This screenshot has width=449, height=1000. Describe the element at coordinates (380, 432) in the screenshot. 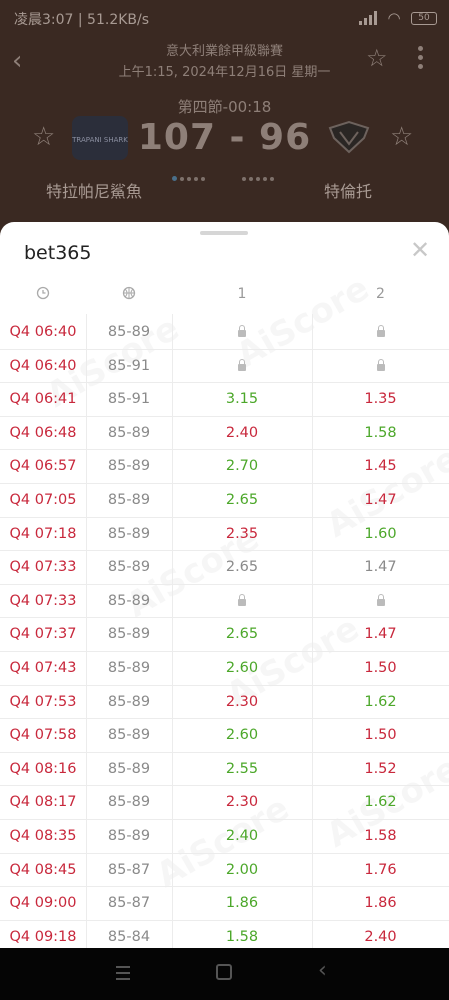

I see `row-odds-away: 1.58` at that location.